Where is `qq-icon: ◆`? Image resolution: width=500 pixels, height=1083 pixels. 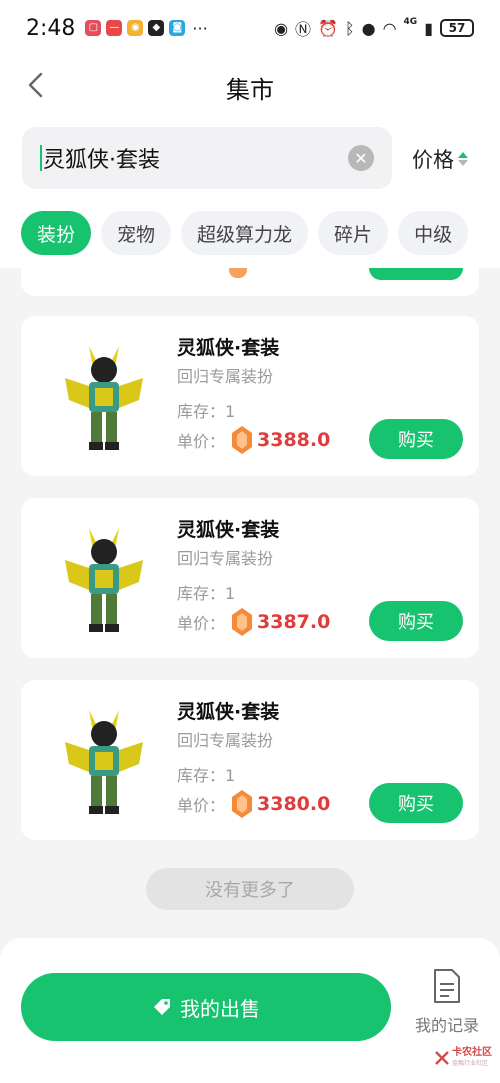
qq-icon: ◆ is located at coordinates (156, 28).